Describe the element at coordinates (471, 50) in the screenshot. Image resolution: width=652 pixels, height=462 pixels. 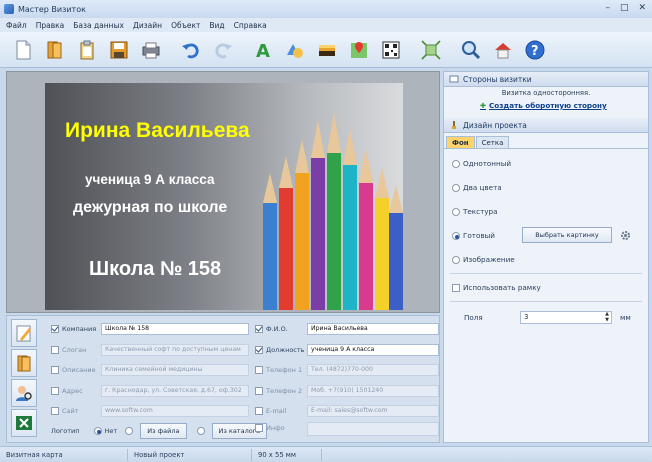
I see `zoom-button` at that location.